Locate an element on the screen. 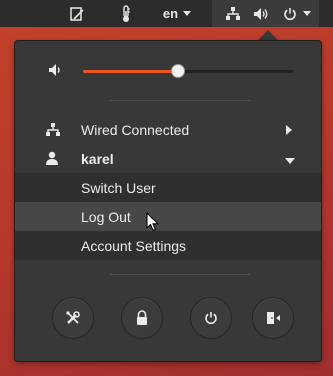 This screenshot has width=333, height=376. wired-connection-label: Wired Connected is located at coordinates (135, 129).